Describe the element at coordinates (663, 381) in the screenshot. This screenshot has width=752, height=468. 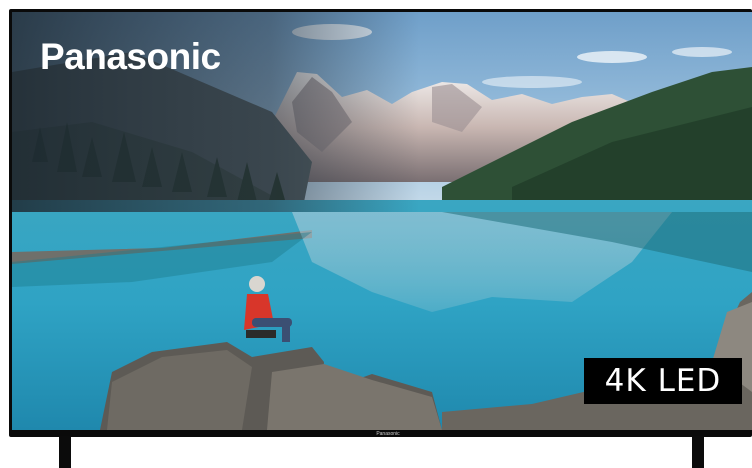
I see `4k-led-badge: 4K LED` at that location.